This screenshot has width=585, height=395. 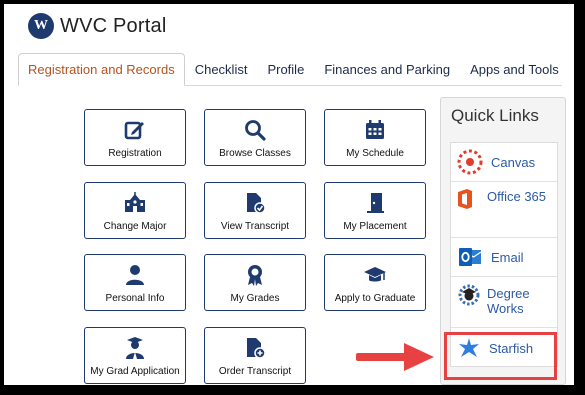 What do you see at coordinates (375, 129) in the screenshot?
I see `calendar-icon` at bounding box center [375, 129].